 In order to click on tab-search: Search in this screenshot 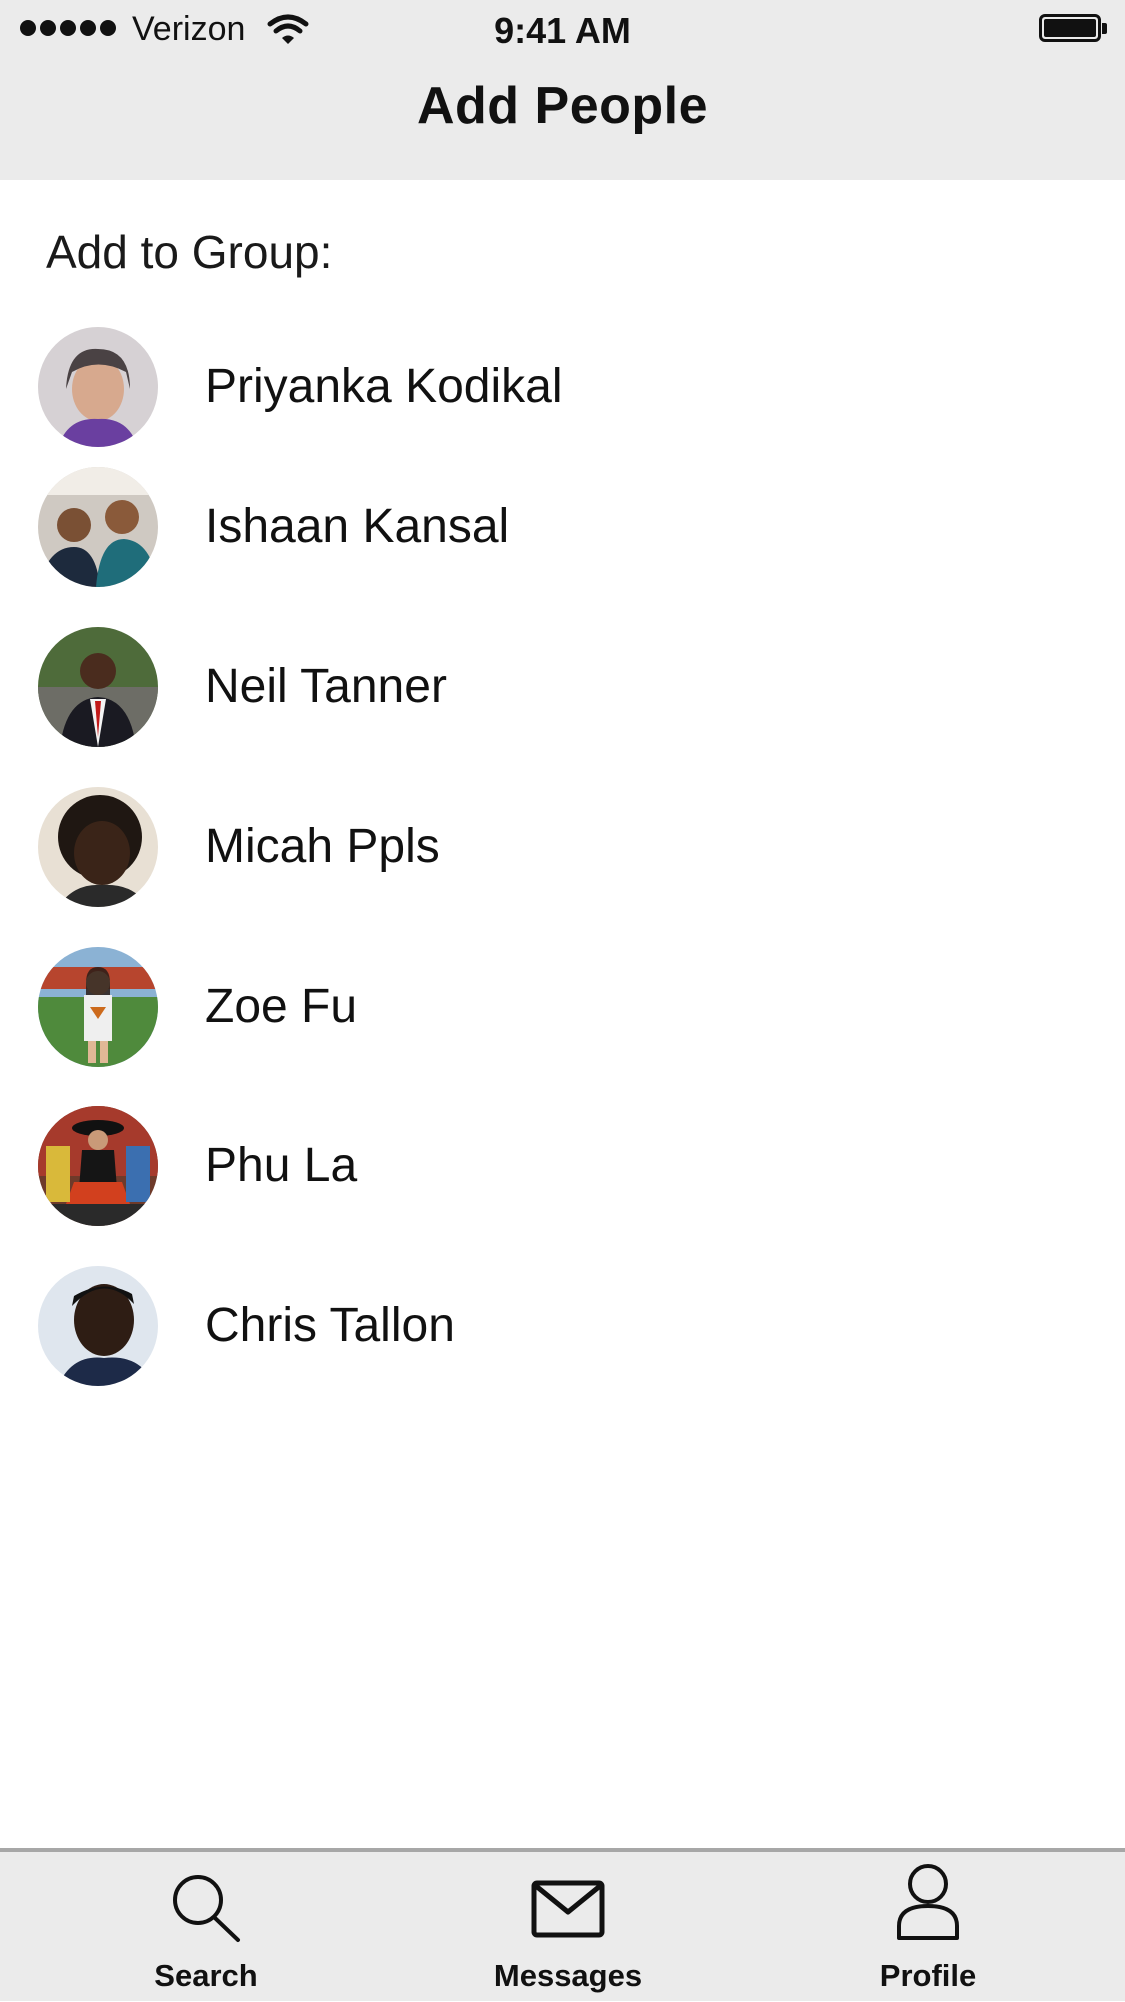, I will do `click(206, 1927)`.